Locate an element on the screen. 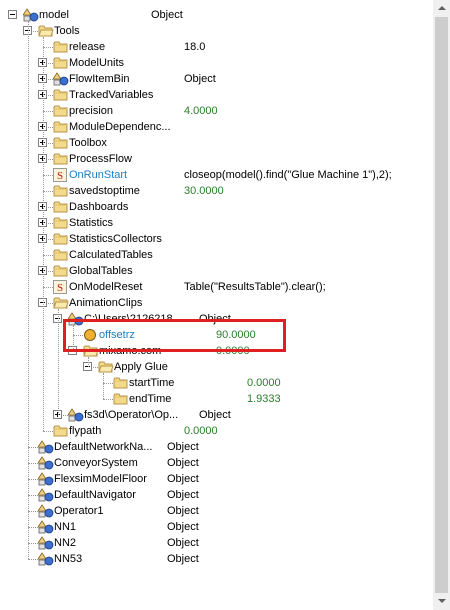 This screenshot has width=450, height=610. node-label: savedstoptime is located at coordinates (104, 191).